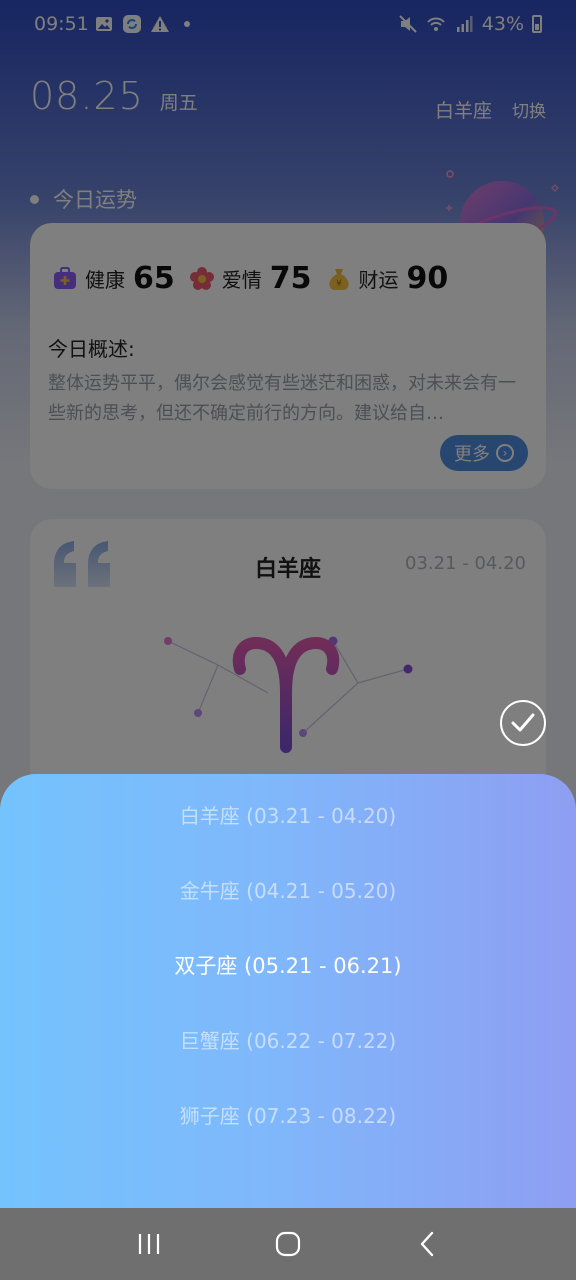 The width and height of the screenshot is (576, 1280). I want to click on recent-apps-icon, so click(149, 1244).